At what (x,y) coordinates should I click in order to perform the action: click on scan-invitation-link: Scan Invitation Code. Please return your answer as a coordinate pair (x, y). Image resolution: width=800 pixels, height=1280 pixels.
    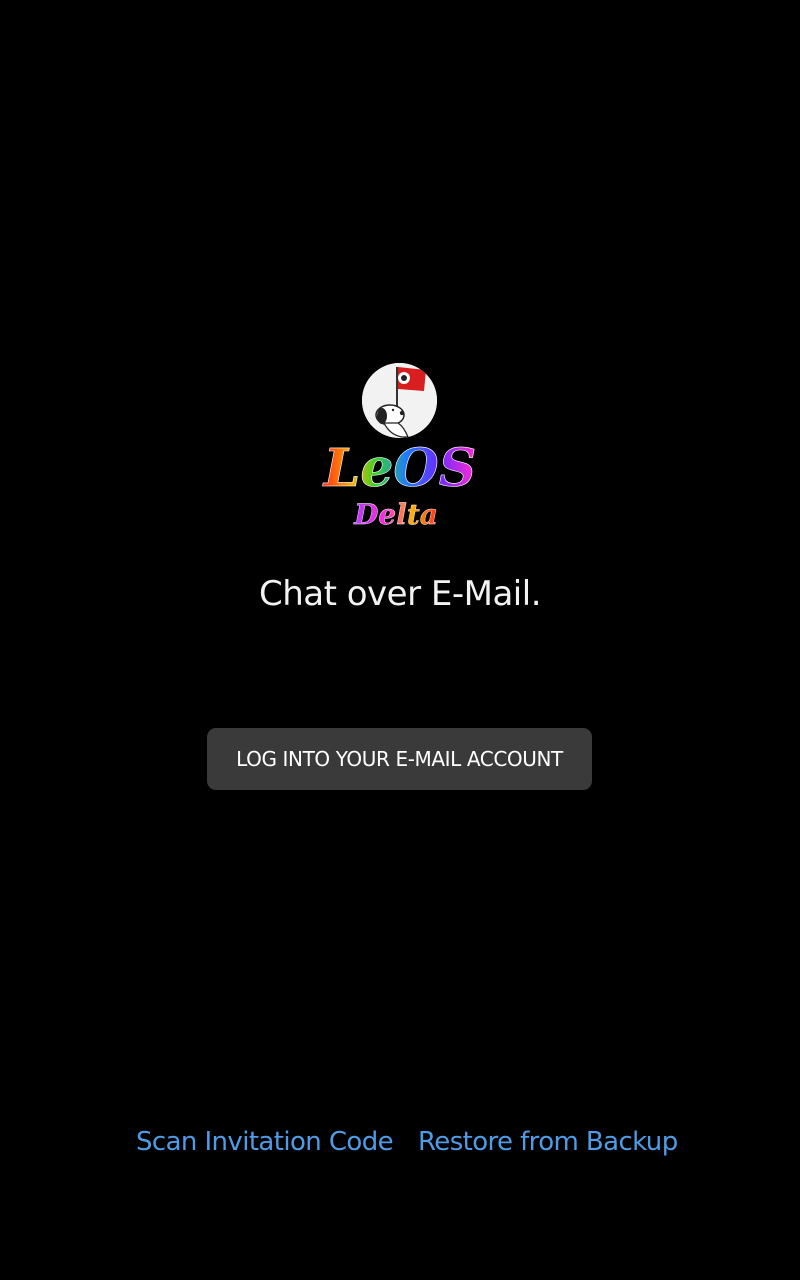
    Looking at the image, I should click on (265, 1142).